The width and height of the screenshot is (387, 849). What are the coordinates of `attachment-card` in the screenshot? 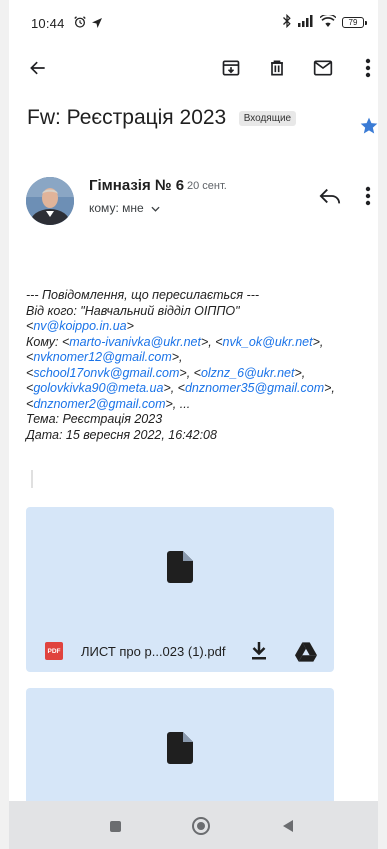 It's located at (180, 753).